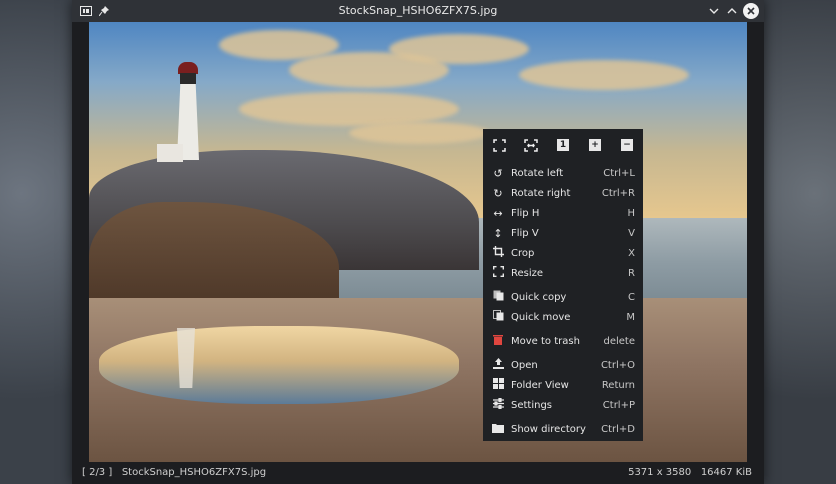 The height and width of the screenshot is (484, 836). Describe the element at coordinates (498, 429) in the screenshot. I see `folder-icon` at that location.